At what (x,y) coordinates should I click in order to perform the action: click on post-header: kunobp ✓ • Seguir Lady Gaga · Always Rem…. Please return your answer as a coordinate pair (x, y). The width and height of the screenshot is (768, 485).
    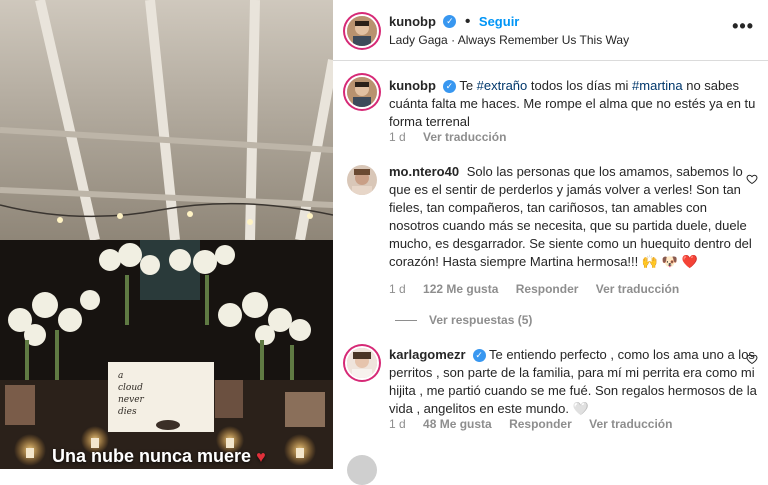
    Looking at the image, I should click on (550, 30).